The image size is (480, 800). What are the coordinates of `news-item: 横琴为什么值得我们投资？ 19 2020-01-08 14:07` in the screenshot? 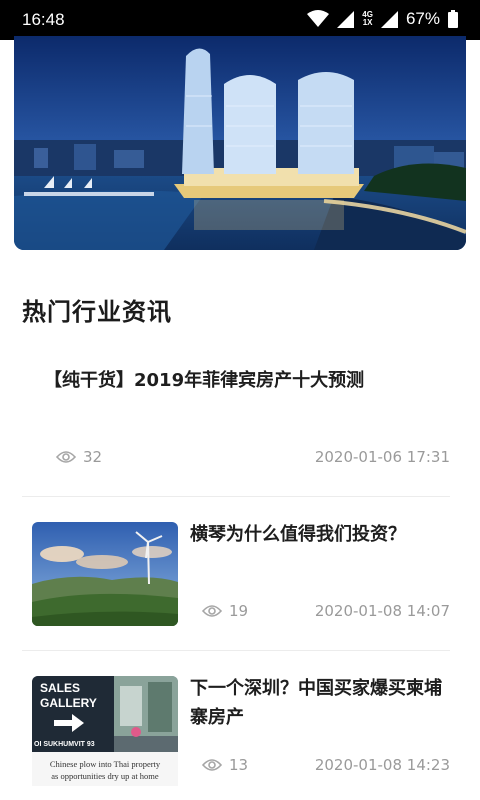 It's located at (236, 575).